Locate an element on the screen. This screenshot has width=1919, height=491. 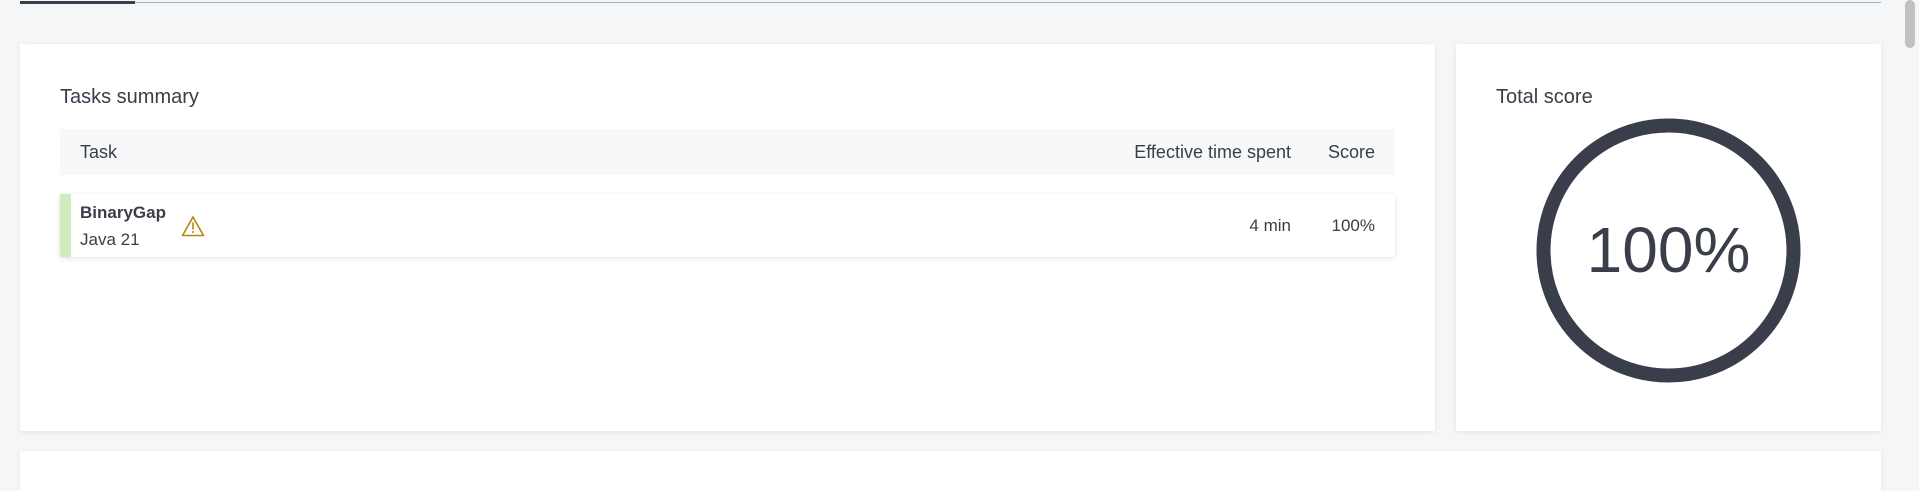
next-section-card is located at coordinates (950, 471).